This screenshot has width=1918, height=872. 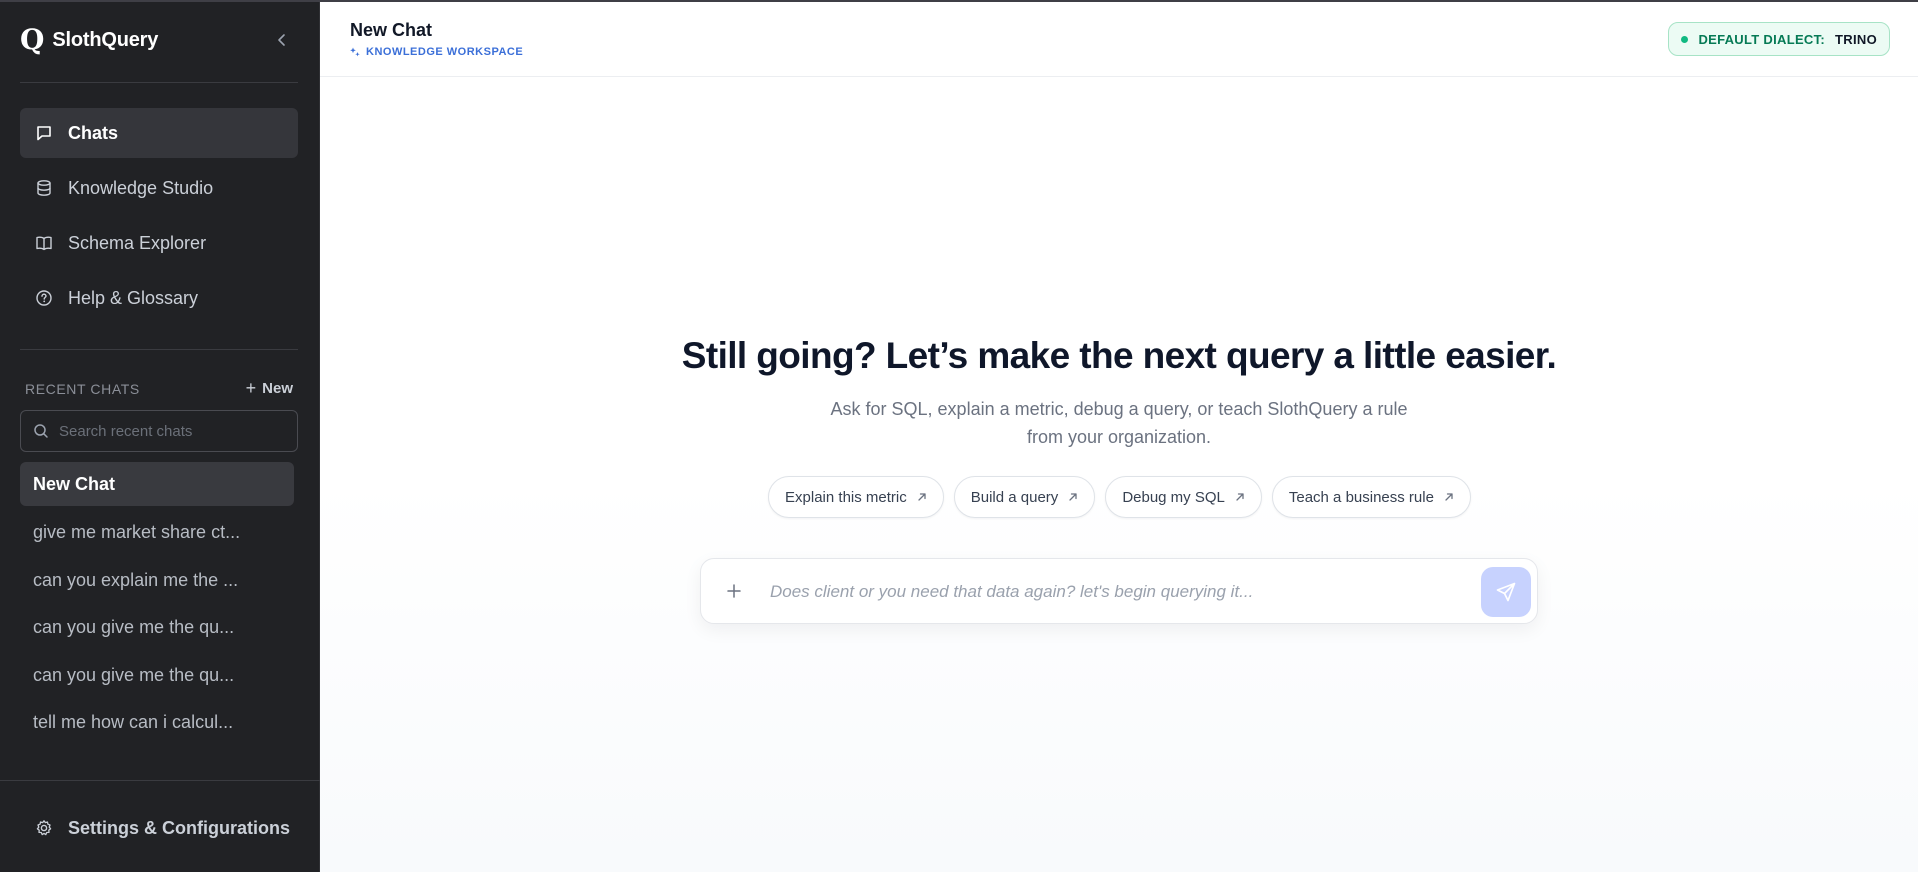 What do you see at coordinates (105, 39) in the screenshot?
I see `app-name: SlothQuery` at bounding box center [105, 39].